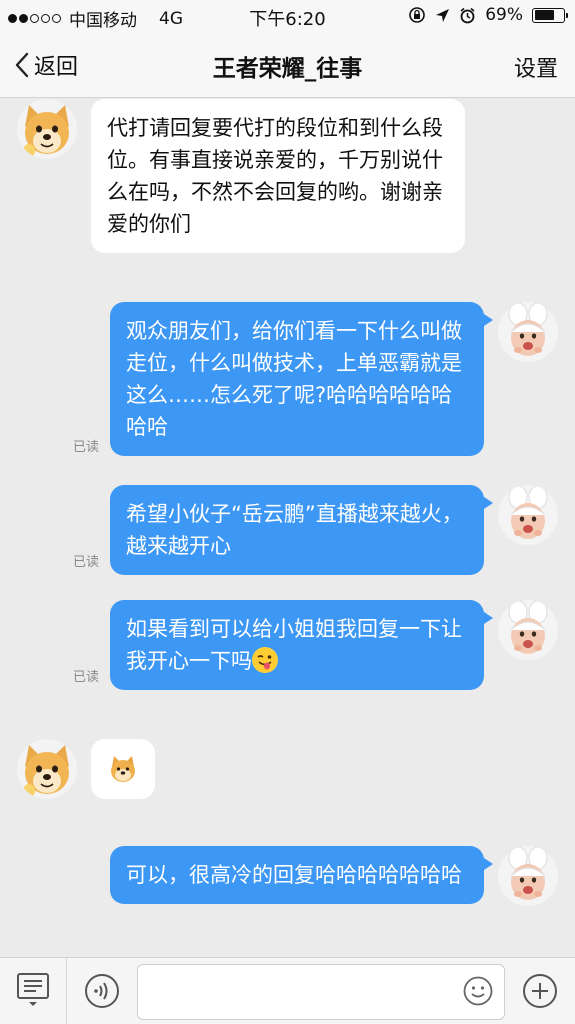 This screenshot has height=1024, width=575. I want to click on emoji-icon, so click(478, 991).